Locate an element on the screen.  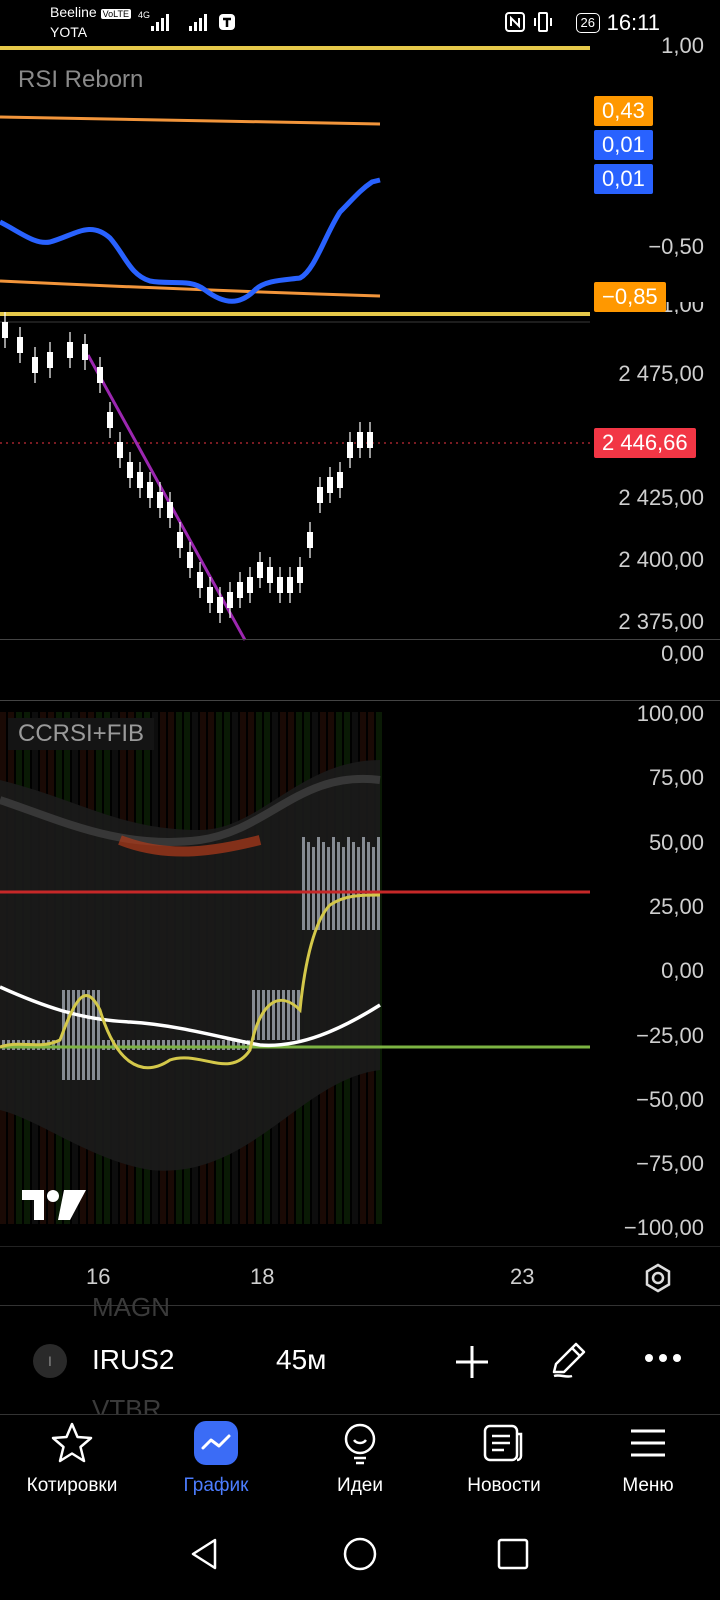
bottom-nav: Котировки График Идеи Новости Меню is located at coordinates (360, 1469).